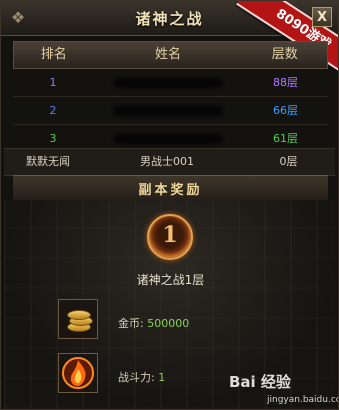  I want to click on reward-section-header: 副本奖励, so click(170, 188).